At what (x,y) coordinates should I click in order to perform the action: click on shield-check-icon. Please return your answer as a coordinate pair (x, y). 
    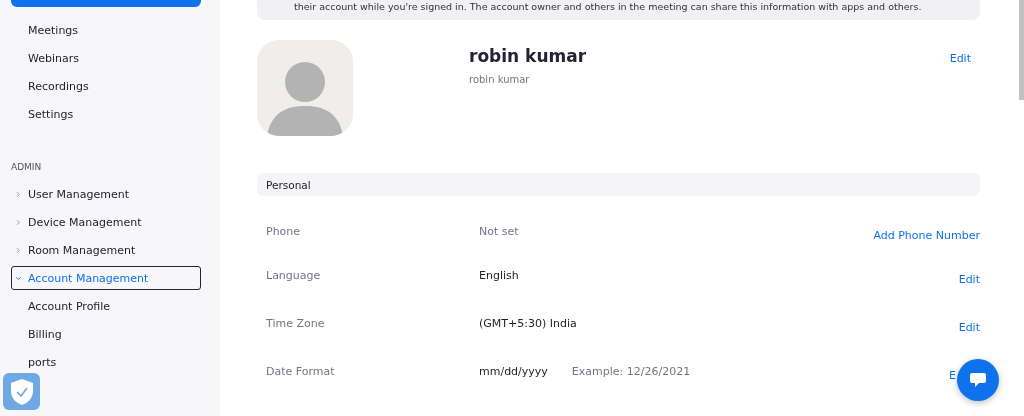
    Looking at the image, I should click on (21, 391).